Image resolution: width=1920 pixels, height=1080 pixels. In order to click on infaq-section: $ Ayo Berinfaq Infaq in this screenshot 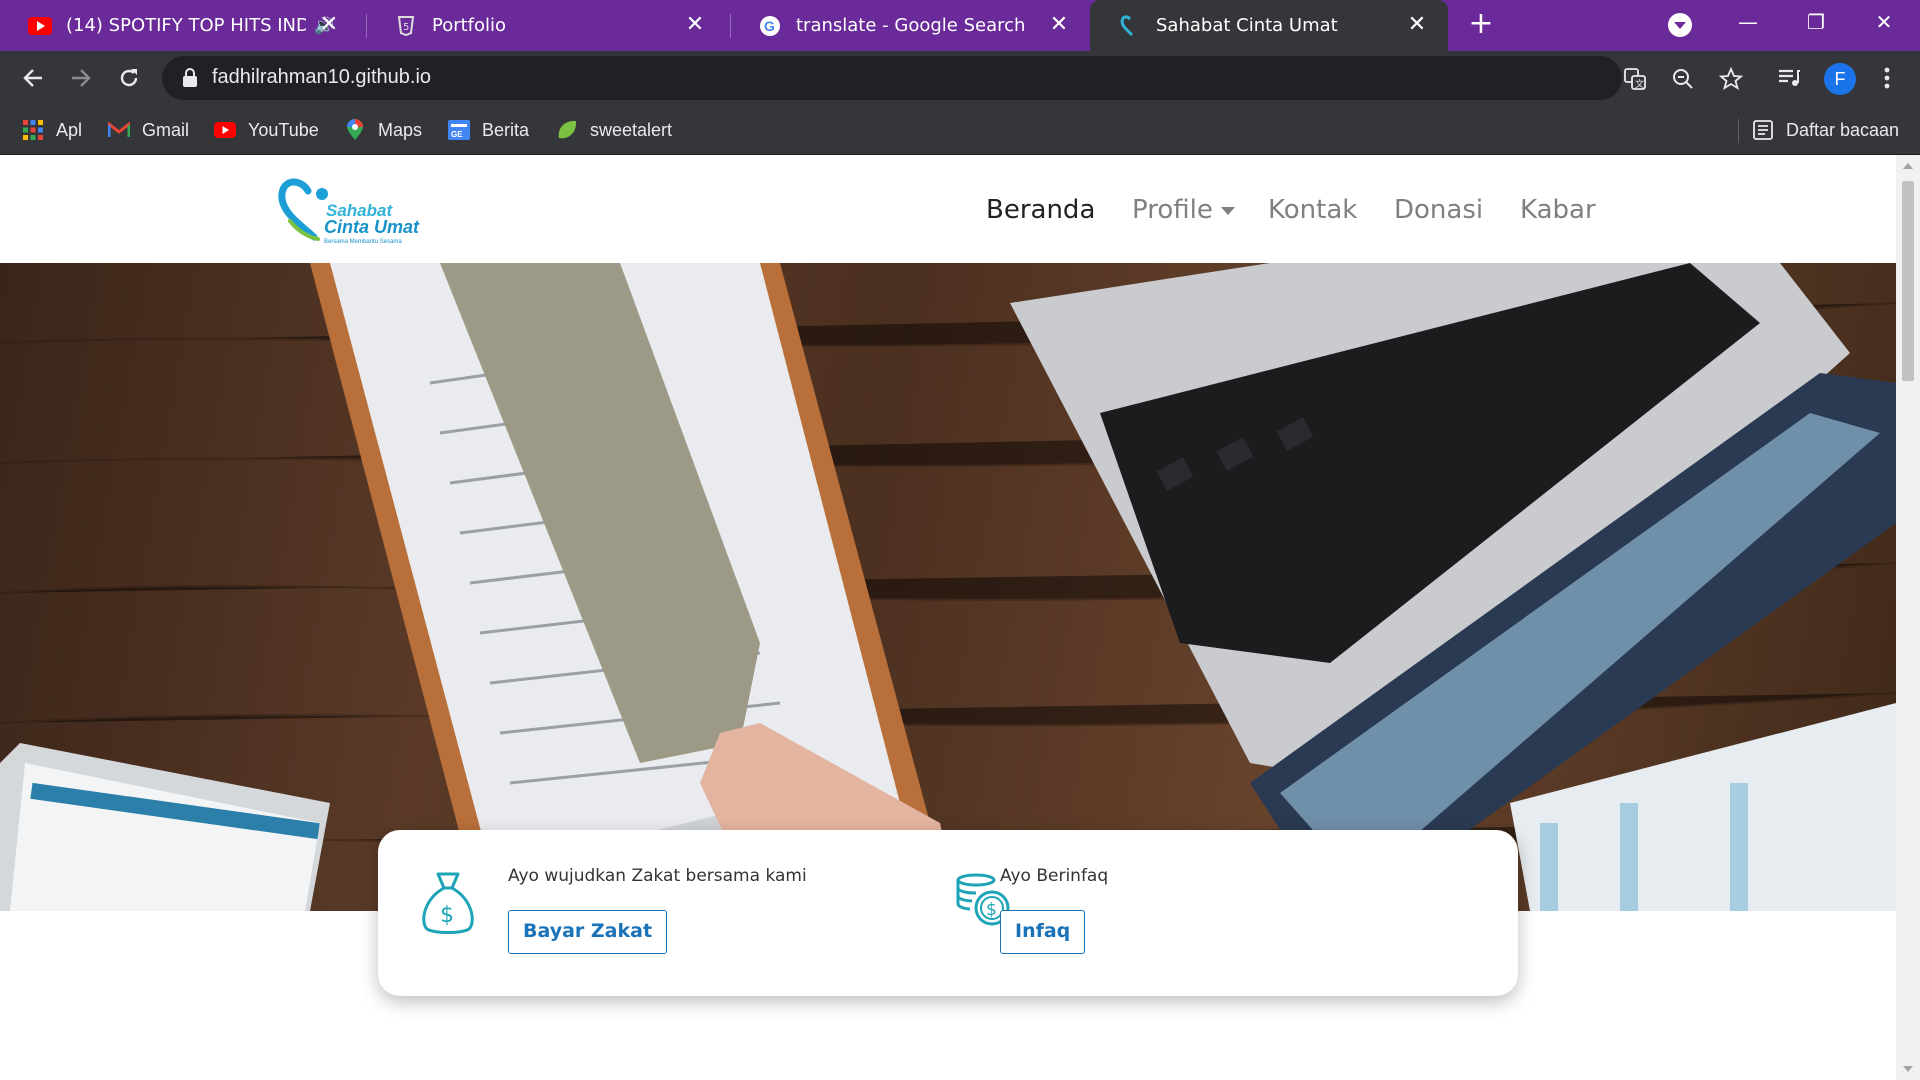, I will do `click(1228, 913)`.